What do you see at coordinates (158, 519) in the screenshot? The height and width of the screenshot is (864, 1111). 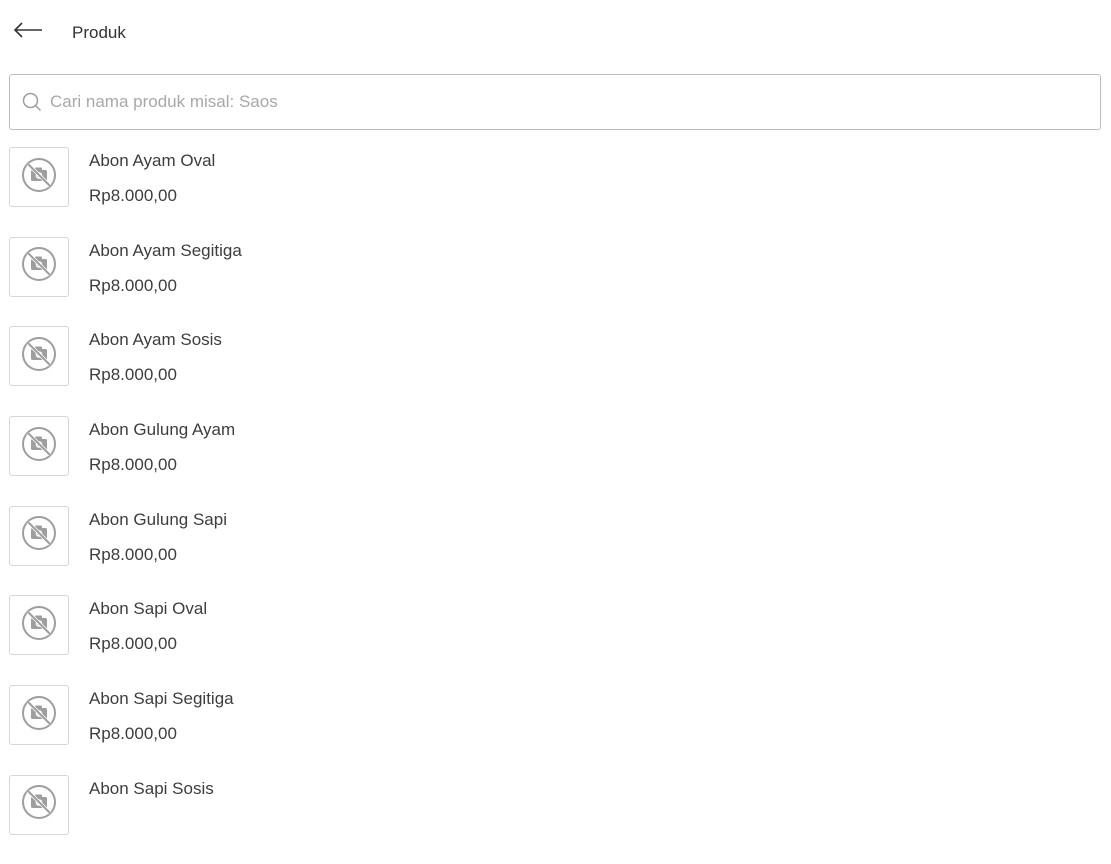 I see `product-name: Abon Gulung Sapi` at bounding box center [158, 519].